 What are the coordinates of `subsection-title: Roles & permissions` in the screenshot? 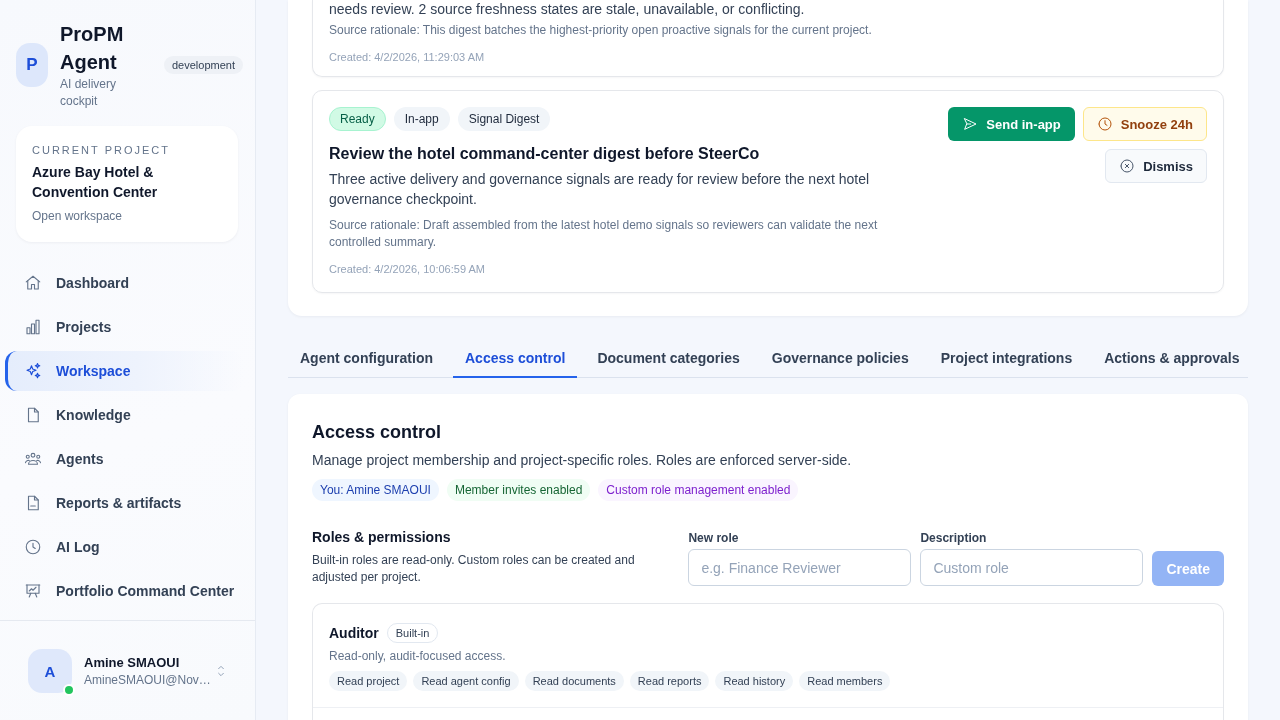 It's located at (382, 537).